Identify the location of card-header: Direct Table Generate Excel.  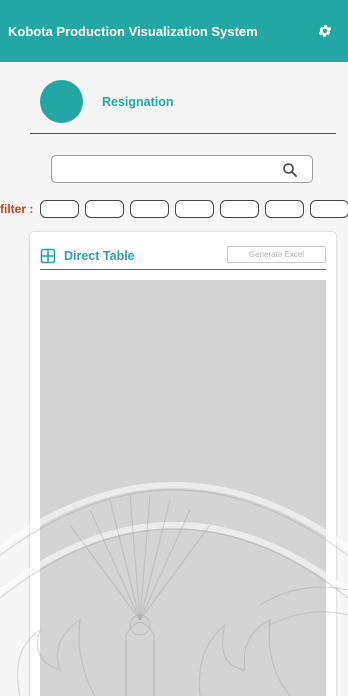
(183, 256).